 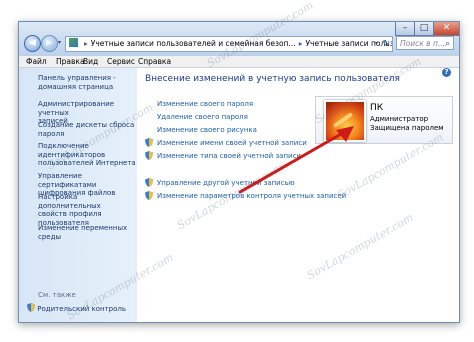 I want to click on sidebar-item-control-panel-home: Панель управления - домашняя страница, so click(x=77, y=82).